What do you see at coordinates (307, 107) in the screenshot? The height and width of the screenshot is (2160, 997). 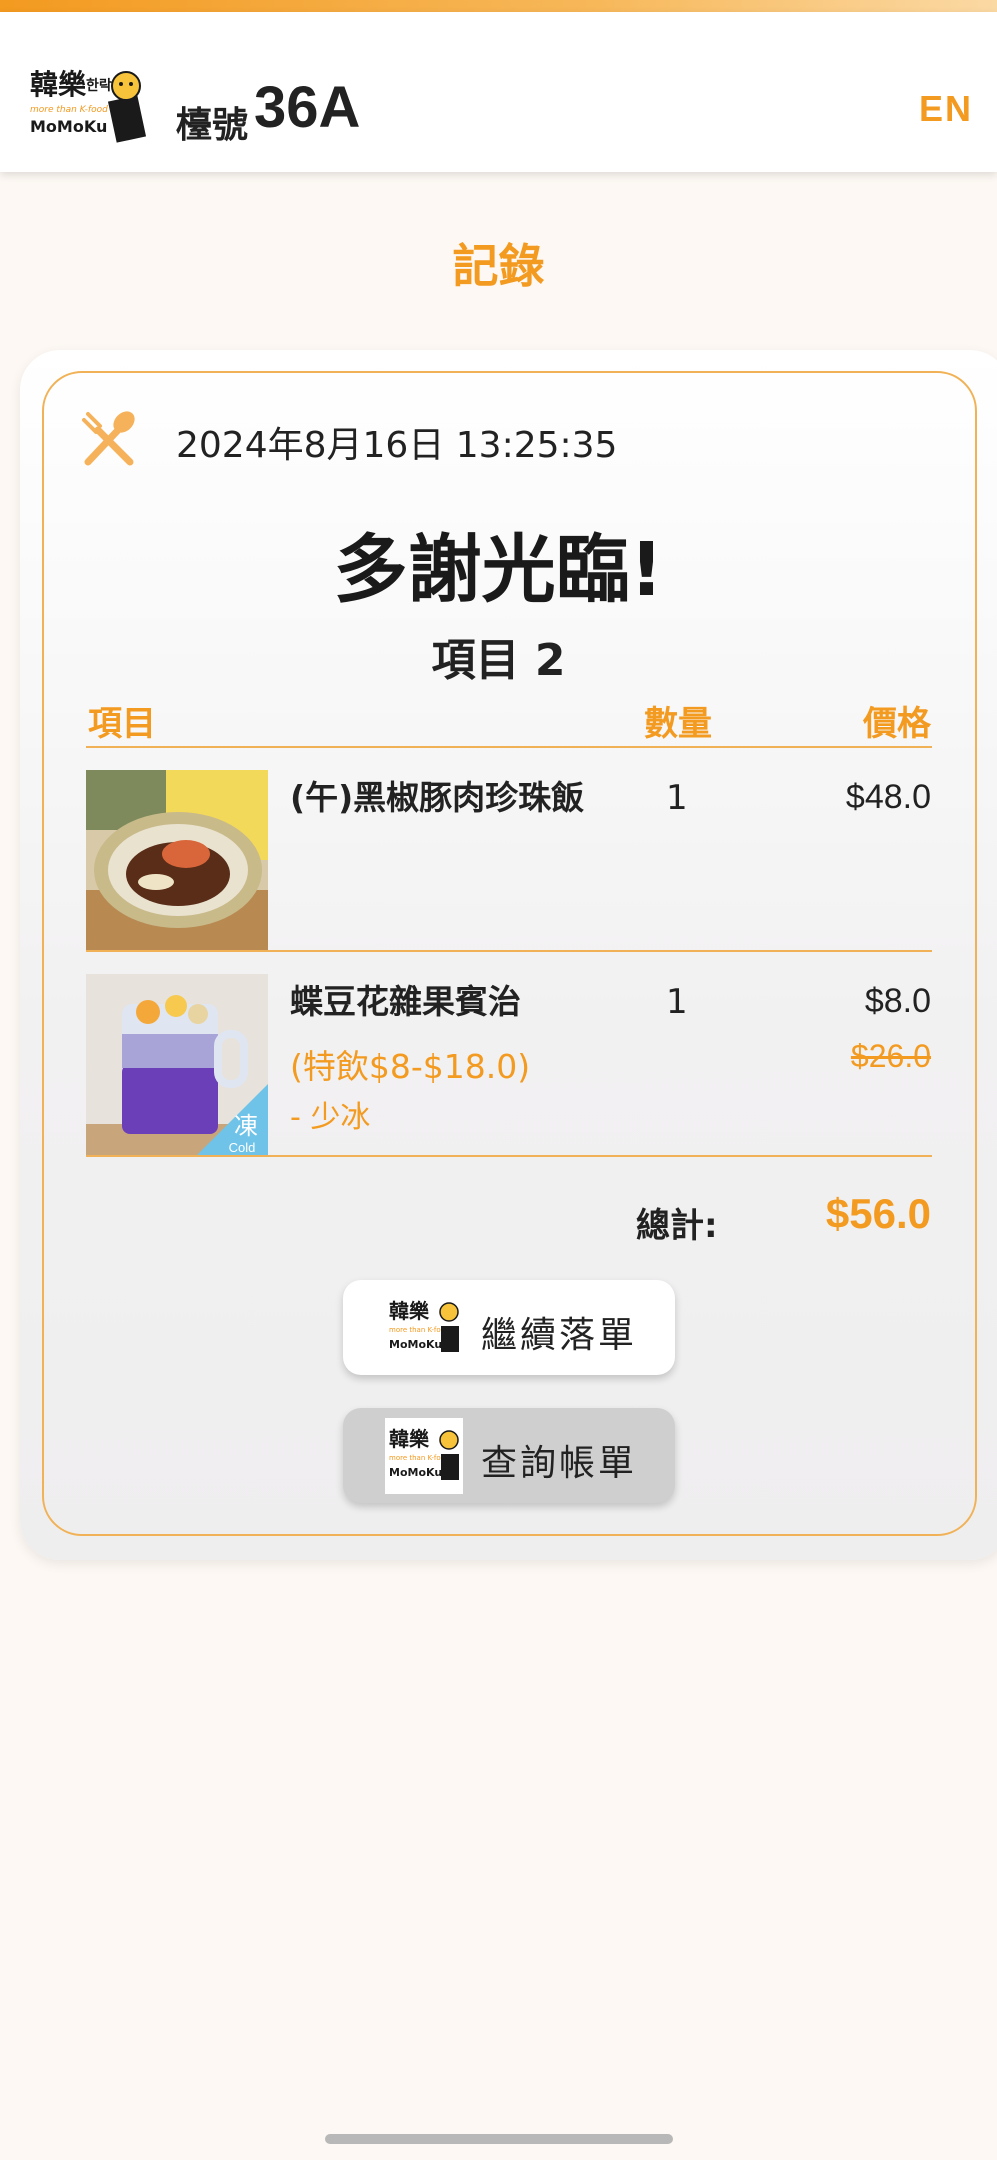 I see `table-number: 36A` at bounding box center [307, 107].